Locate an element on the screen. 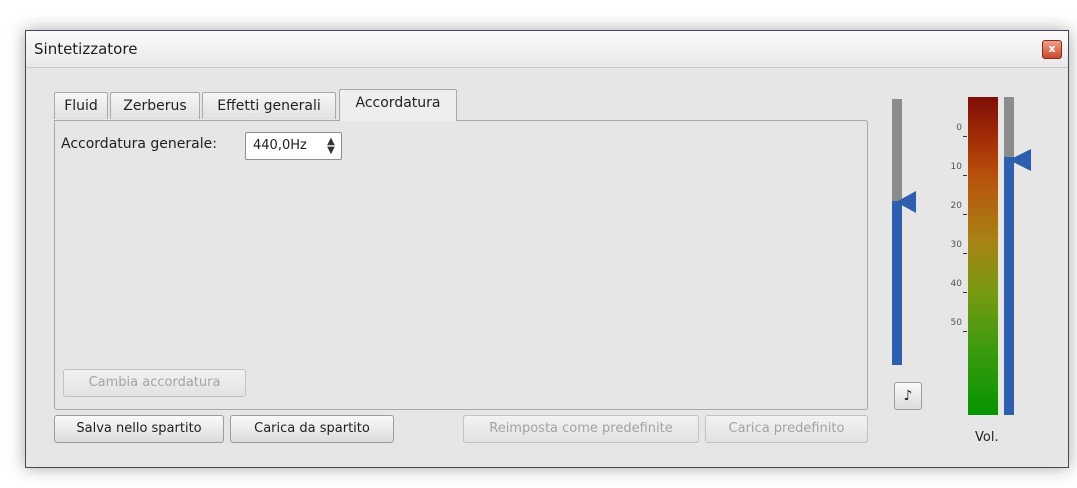  metronome-button: ♪ is located at coordinates (908, 396).